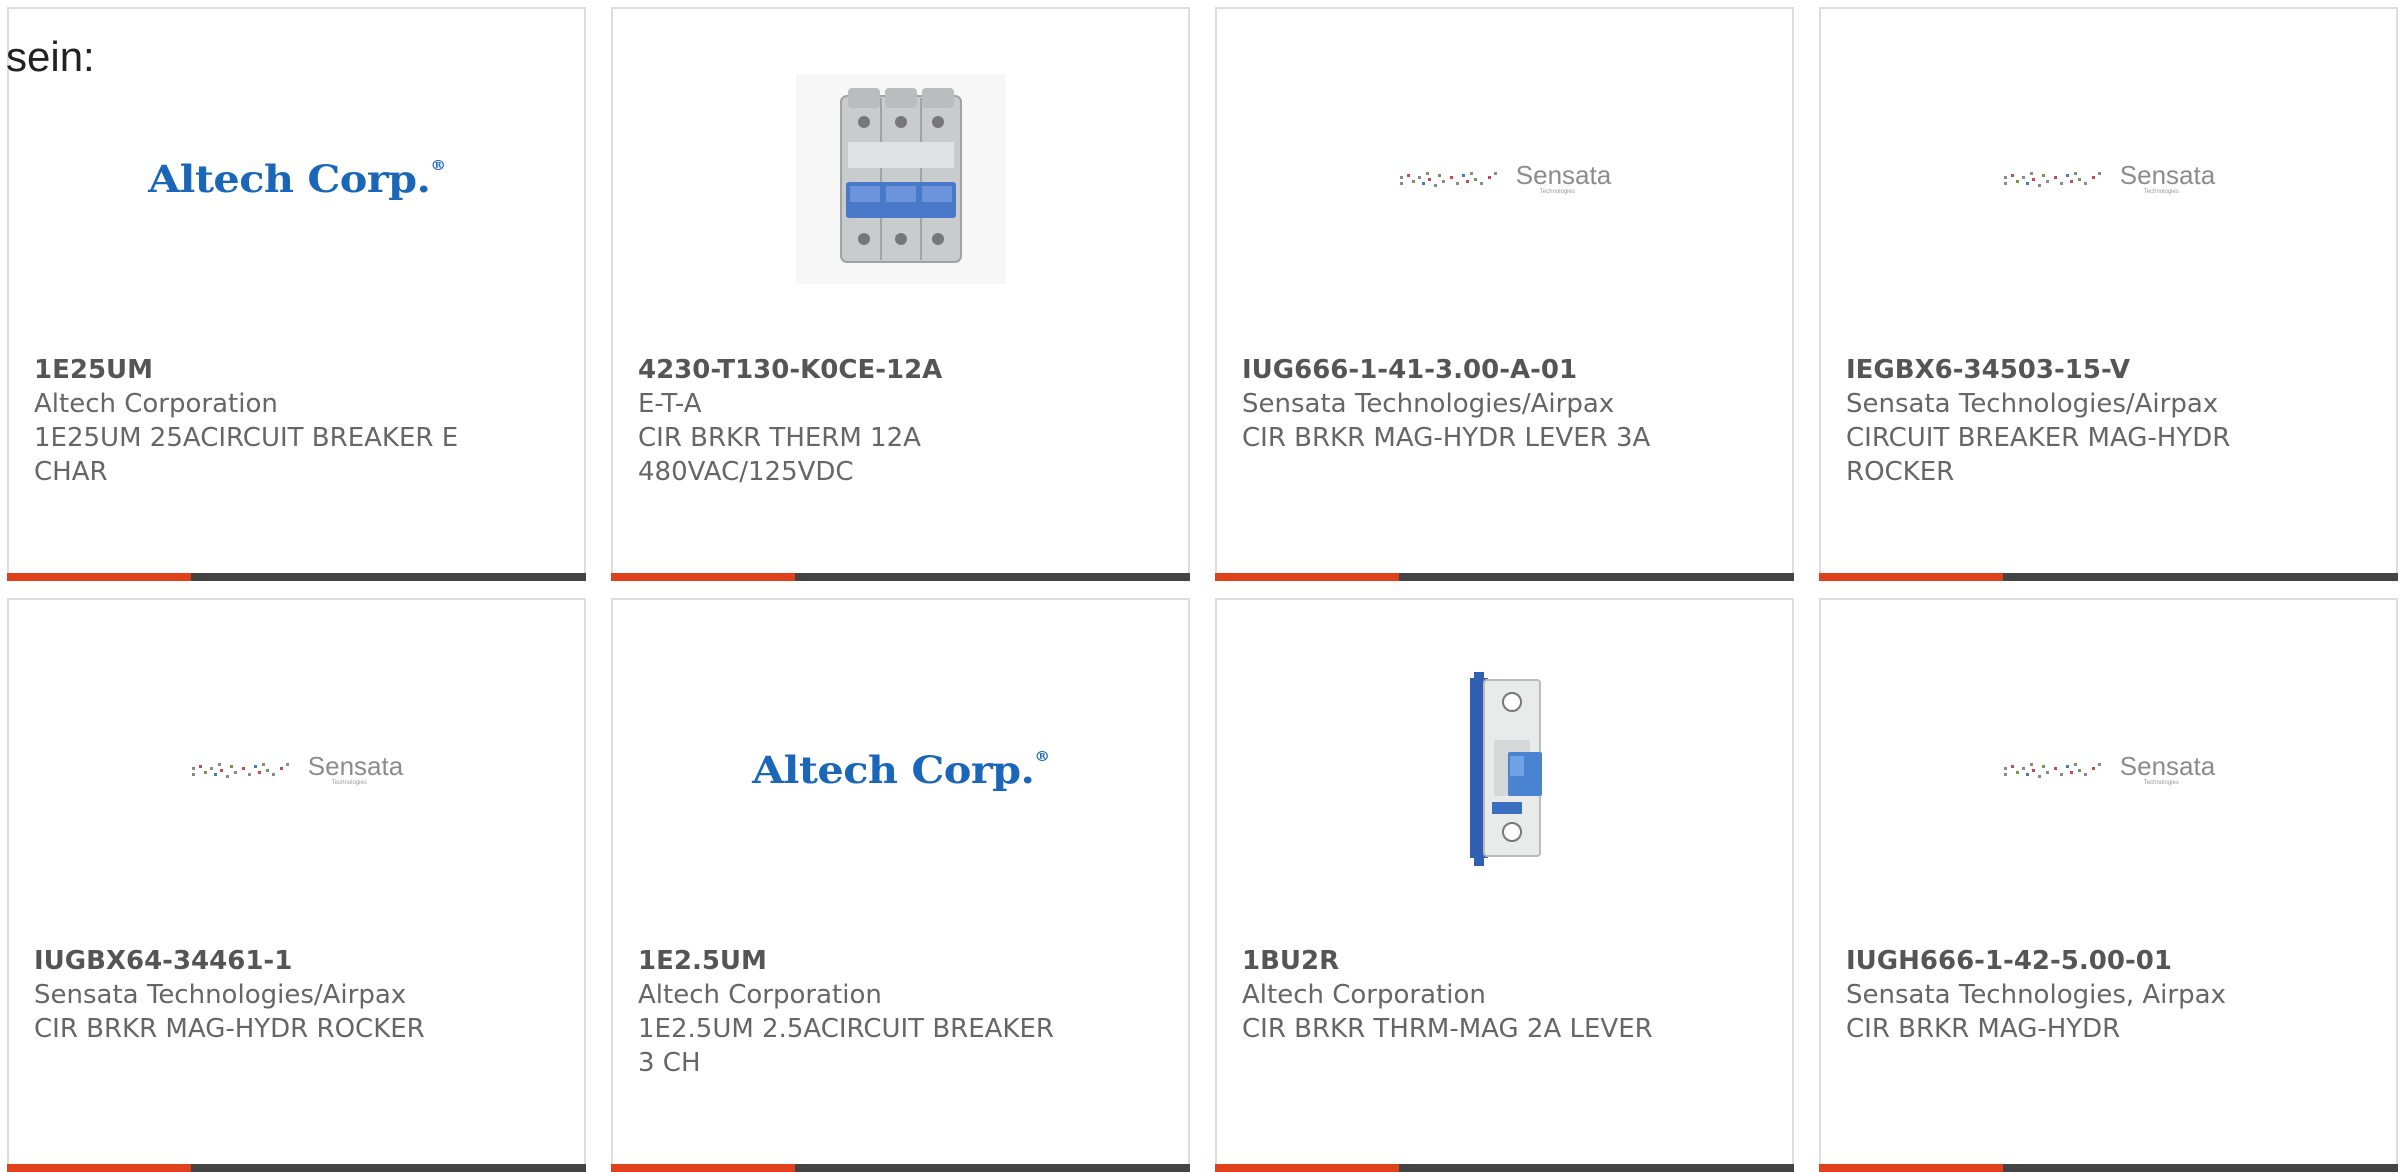 The width and height of the screenshot is (2400, 1172). I want to click on part-number: 1E25UM, so click(249, 370).